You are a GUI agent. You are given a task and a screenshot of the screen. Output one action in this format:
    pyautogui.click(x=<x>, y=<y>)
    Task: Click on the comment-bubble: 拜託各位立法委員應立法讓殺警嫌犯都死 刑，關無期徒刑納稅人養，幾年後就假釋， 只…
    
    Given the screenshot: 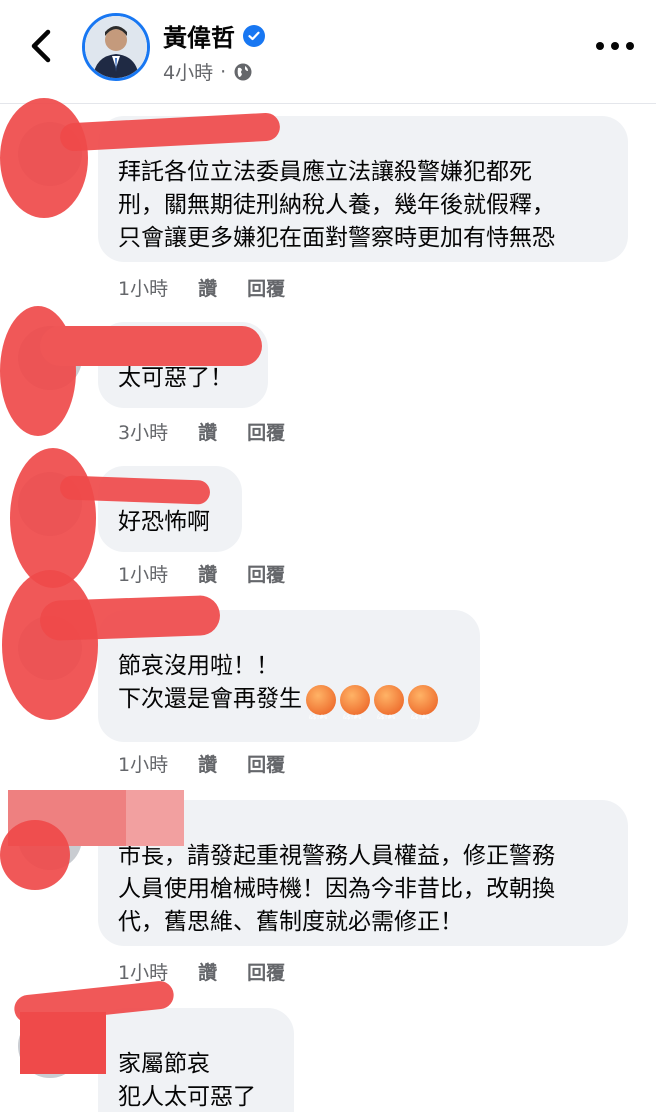 What is the action you would take?
    pyautogui.click(x=363, y=189)
    